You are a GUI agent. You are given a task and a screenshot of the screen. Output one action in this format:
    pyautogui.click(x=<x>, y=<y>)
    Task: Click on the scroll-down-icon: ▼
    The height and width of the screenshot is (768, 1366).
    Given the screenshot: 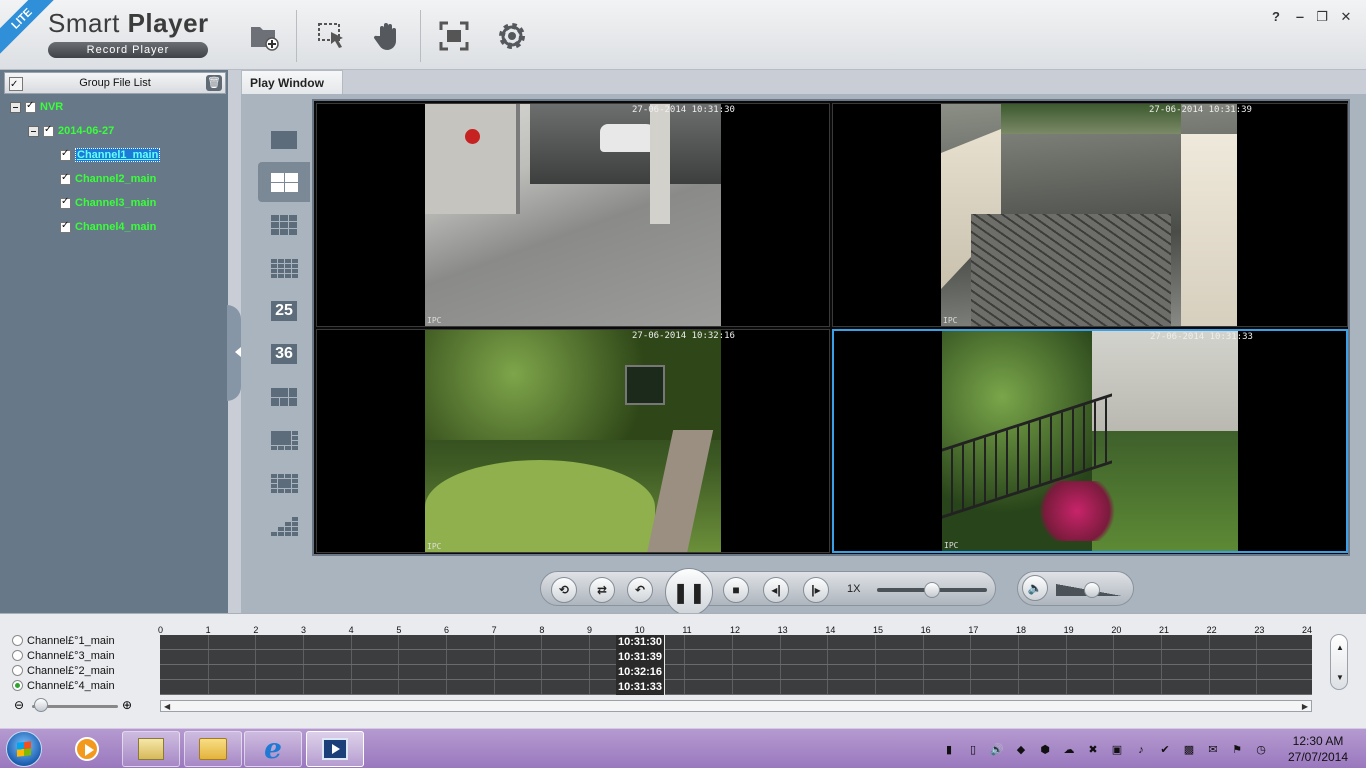 What is the action you would take?
    pyautogui.click(x=1340, y=677)
    